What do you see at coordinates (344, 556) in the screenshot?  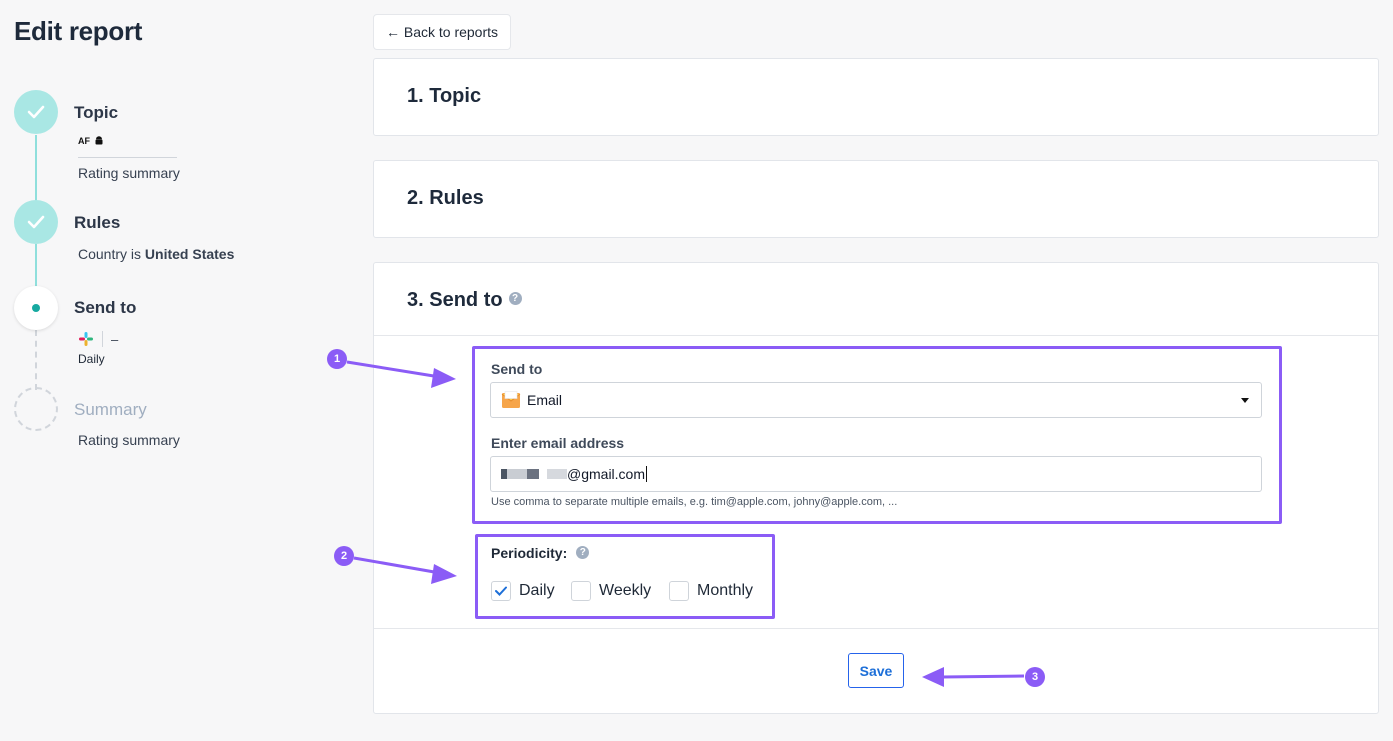 I see `annotation-badge-2: 2` at bounding box center [344, 556].